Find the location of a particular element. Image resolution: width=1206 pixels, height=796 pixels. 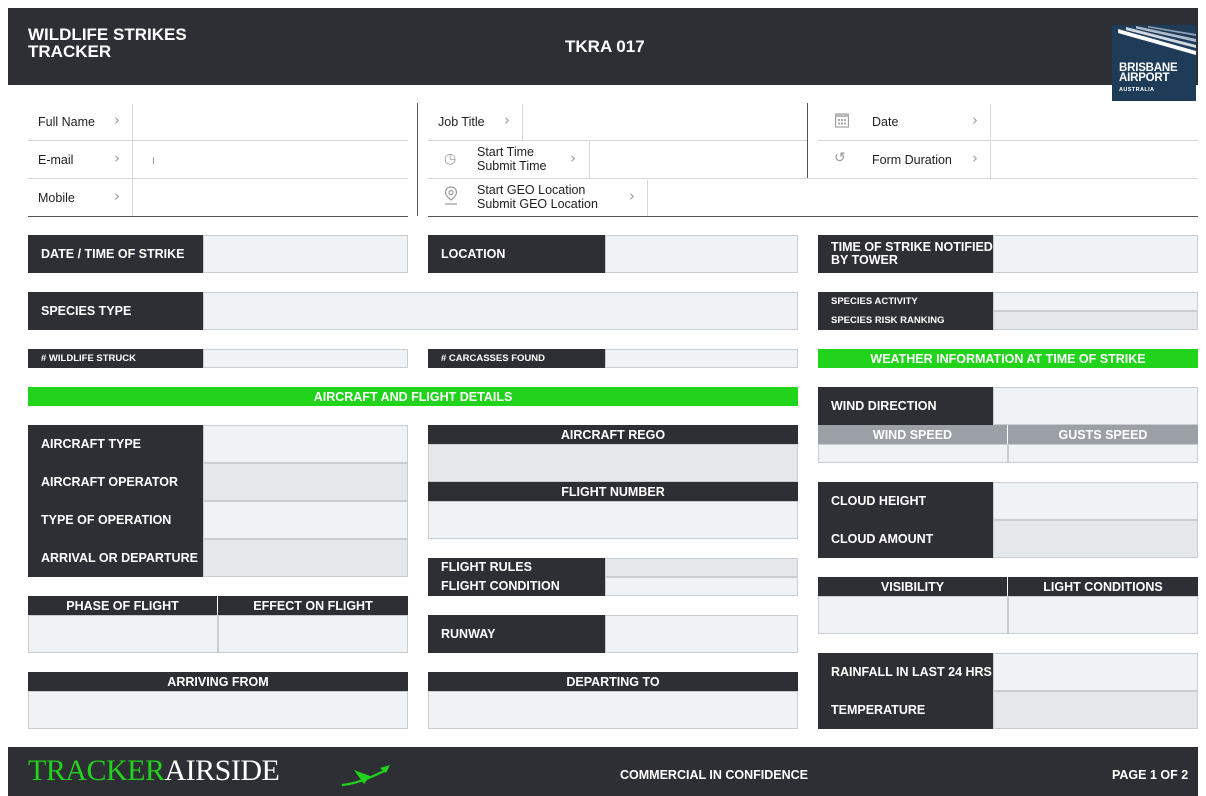

full-name-label: Full Name is located at coordinates (66, 122).